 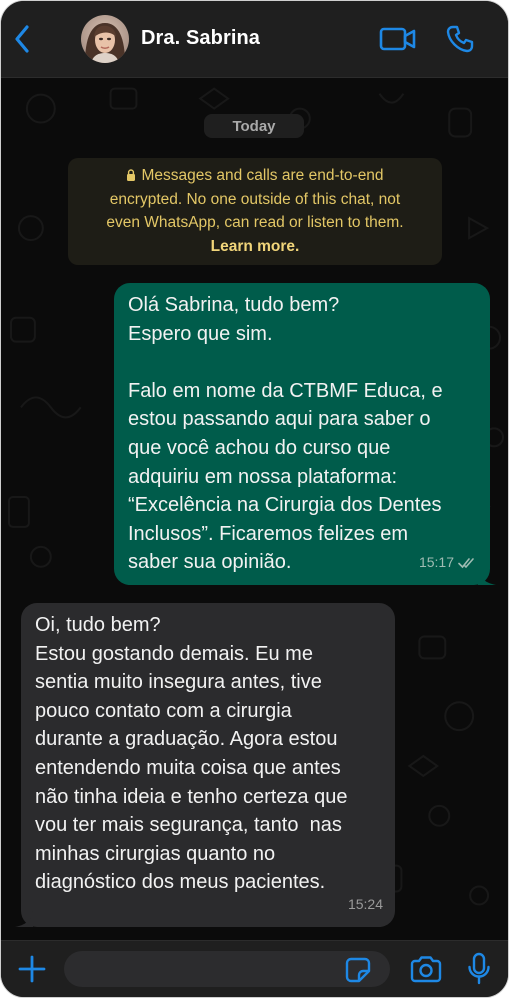 I want to click on message-line: diagnóstico dos meus pacientes., so click(x=180, y=882).